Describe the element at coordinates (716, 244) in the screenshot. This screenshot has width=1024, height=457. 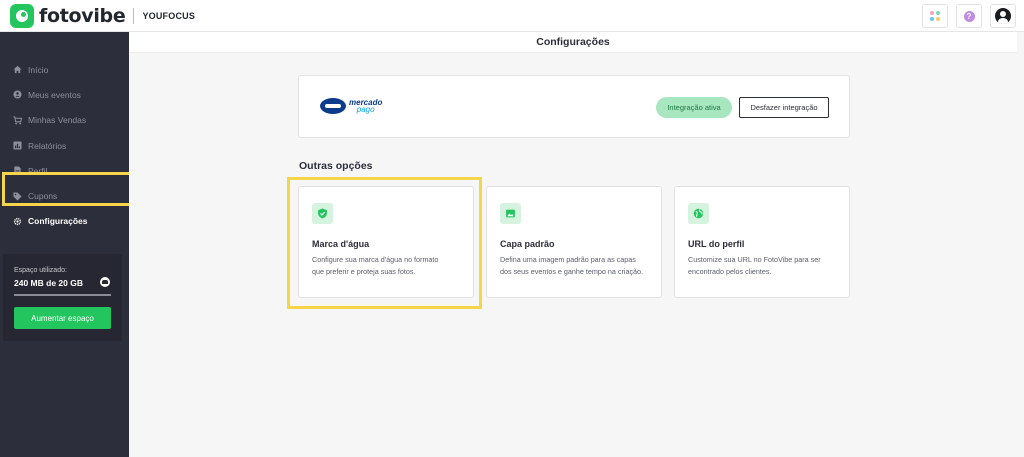
I see `option-title: URL do perfil` at that location.